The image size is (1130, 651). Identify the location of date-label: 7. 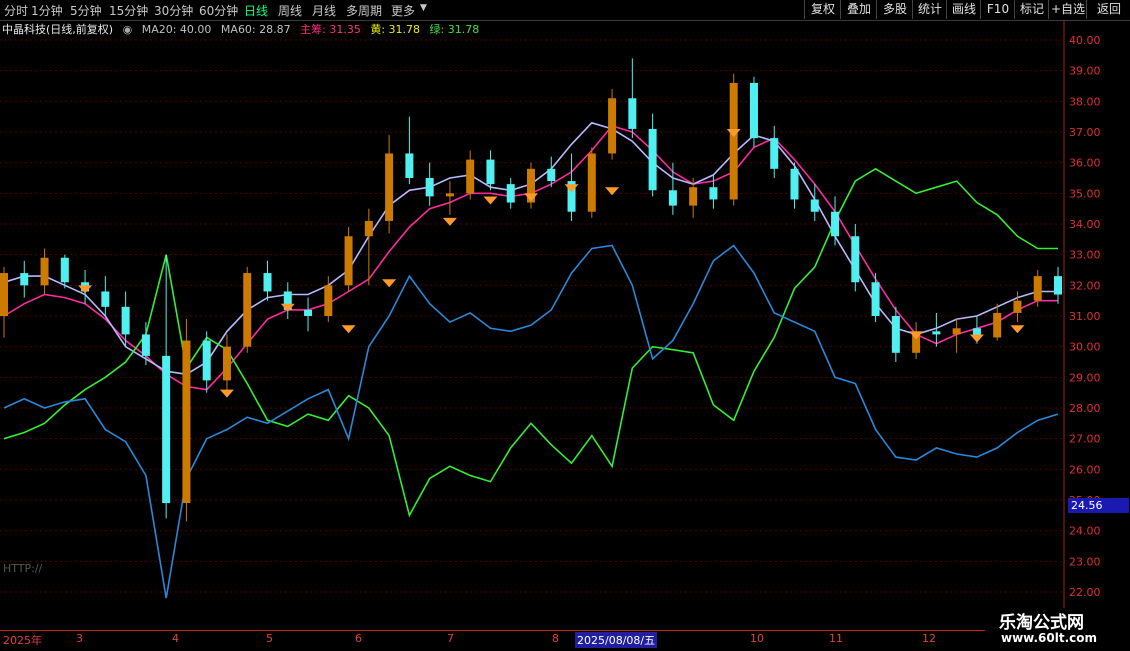
(450, 638).